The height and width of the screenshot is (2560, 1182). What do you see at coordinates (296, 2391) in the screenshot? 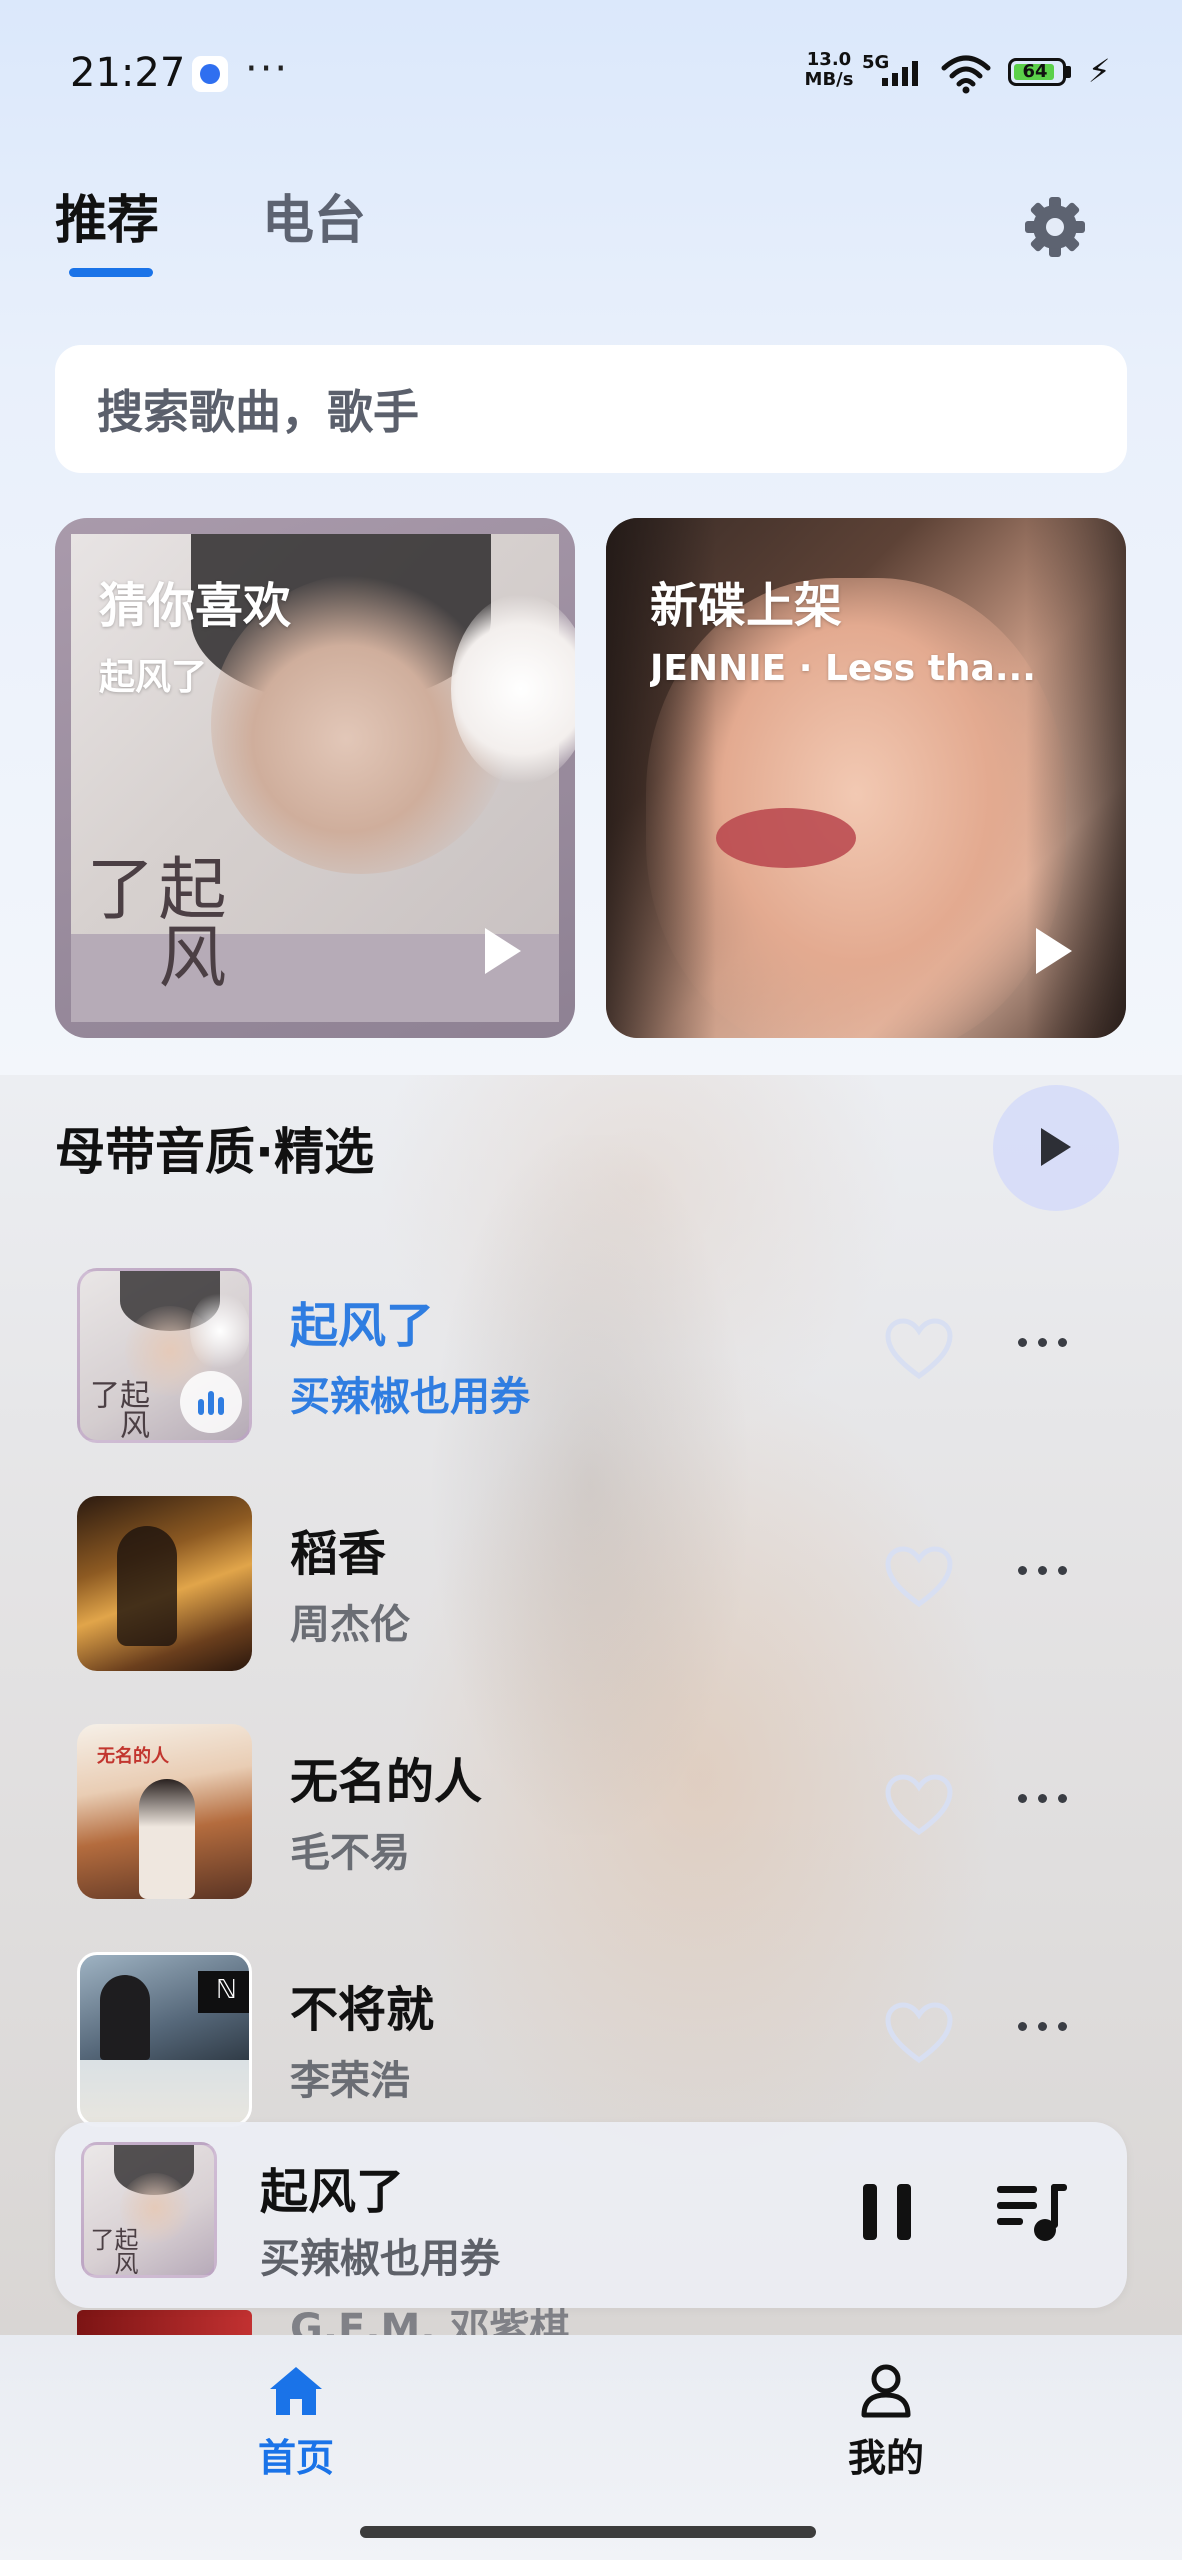
I see `home-icon` at bounding box center [296, 2391].